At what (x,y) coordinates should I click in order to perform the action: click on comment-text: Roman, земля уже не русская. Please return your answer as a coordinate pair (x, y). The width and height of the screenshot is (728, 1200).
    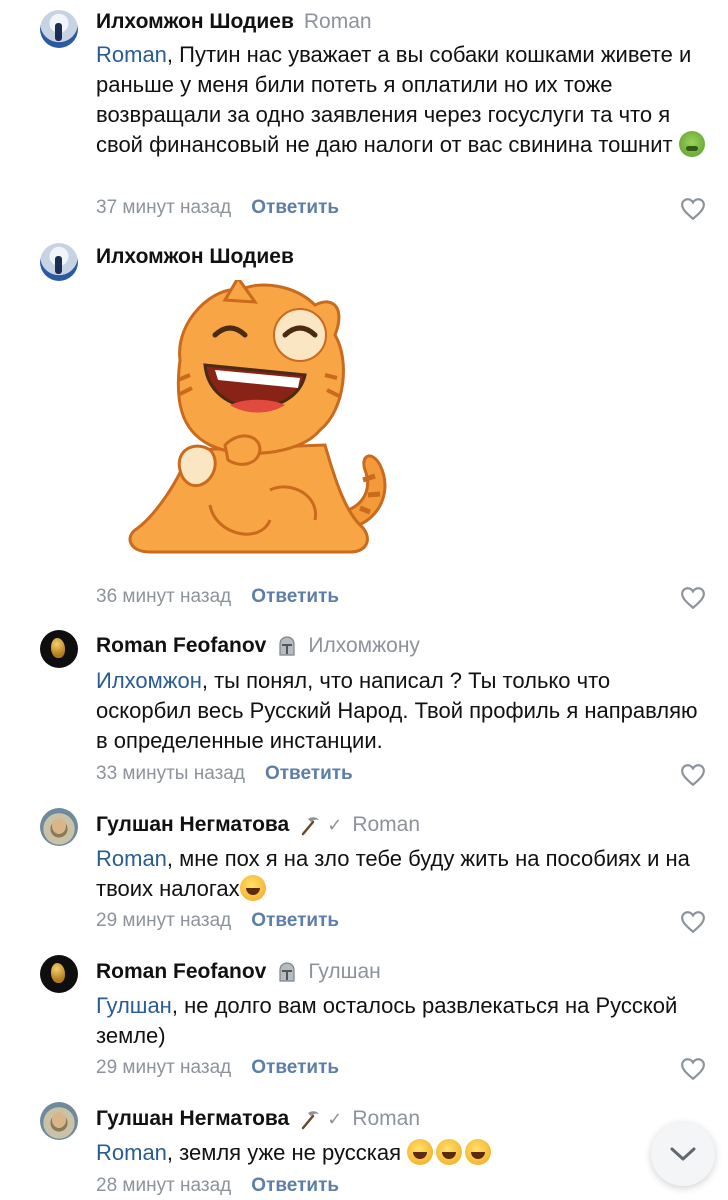
    Looking at the image, I should click on (401, 1153).